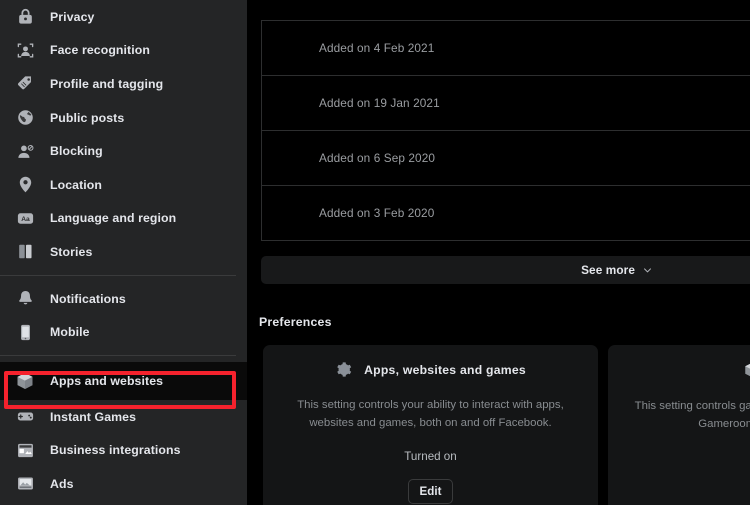 The width and height of the screenshot is (750, 505). What do you see at coordinates (25, 484) in the screenshot?
I see `ads-image-icon` at bounding box center [25, 484].